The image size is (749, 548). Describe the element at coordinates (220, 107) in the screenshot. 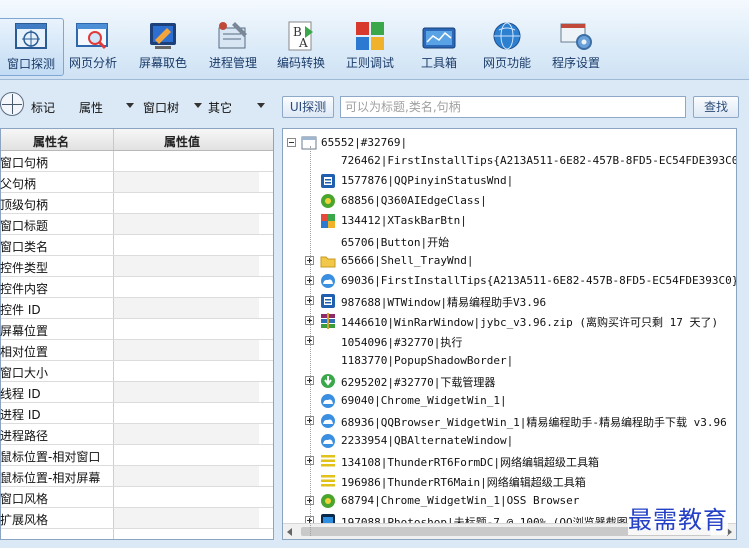

I see `other-menu: 其它` at that location.